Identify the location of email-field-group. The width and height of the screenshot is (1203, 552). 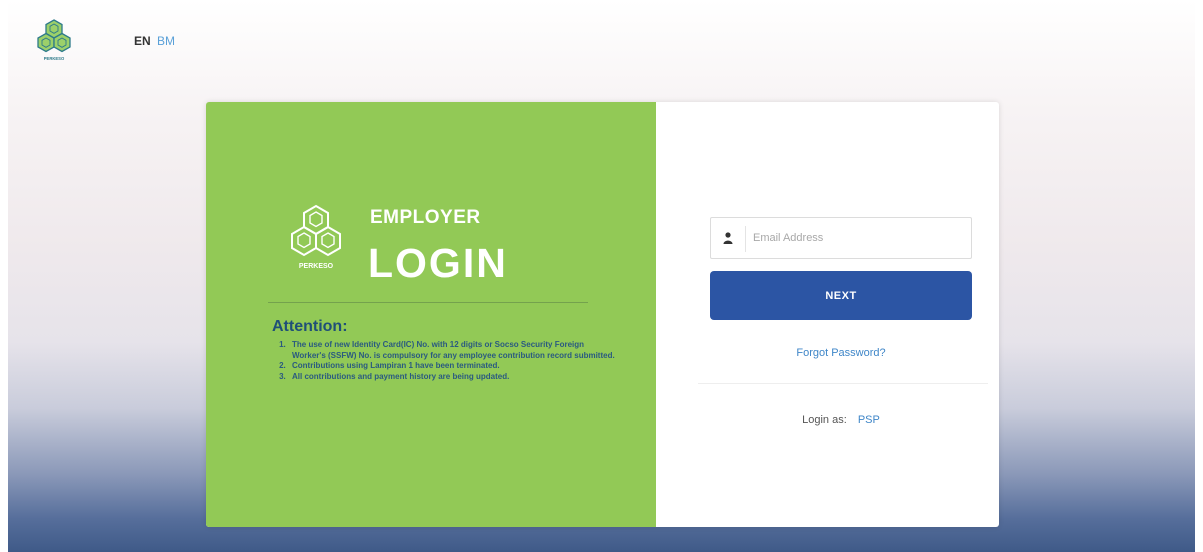
(841, 238).